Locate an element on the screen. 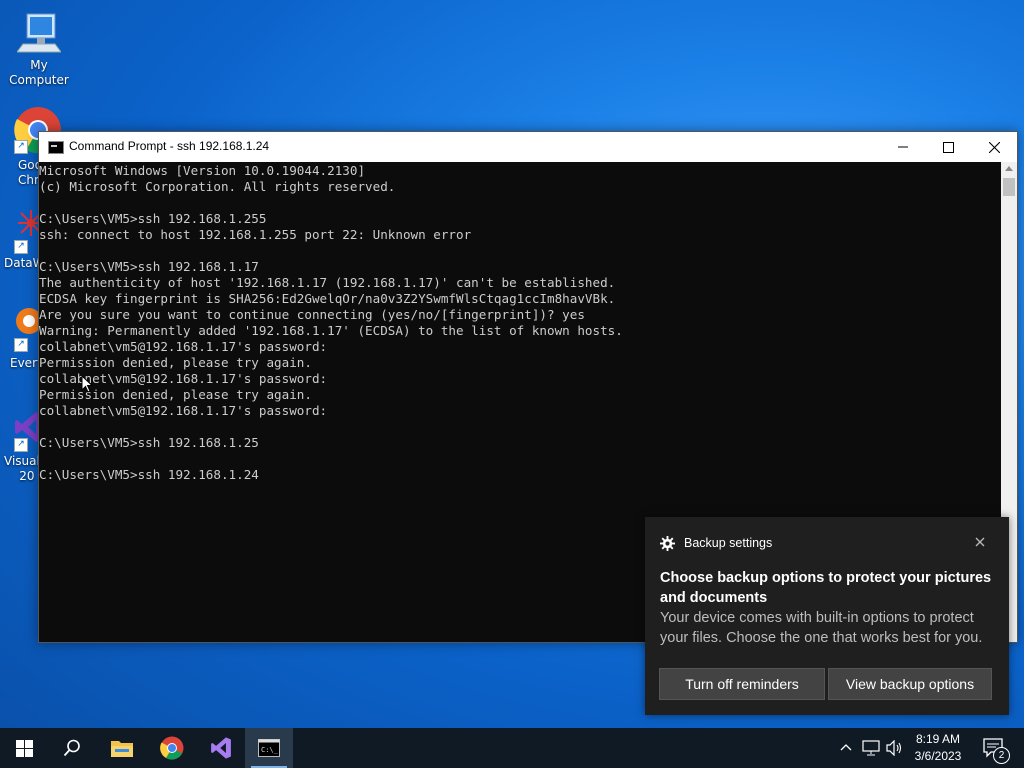 Image resolution: width=1024 pixels, height=768 pixels. view-backup-options-button: View backup options is located at coordinates (910, 684).